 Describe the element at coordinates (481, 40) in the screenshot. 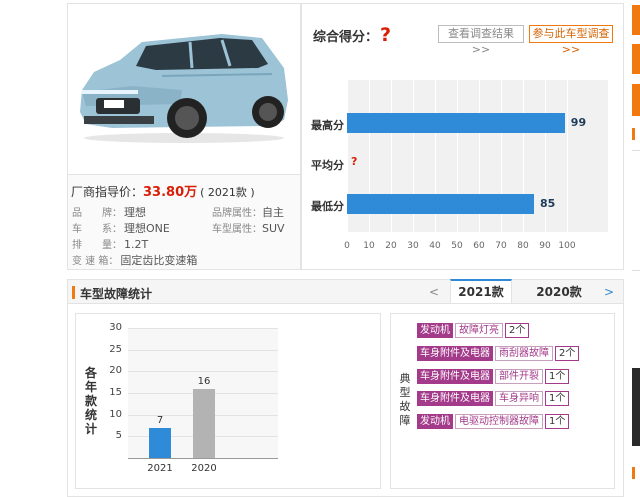

I see `view-results-button: 查看调查结果>>` at that location.